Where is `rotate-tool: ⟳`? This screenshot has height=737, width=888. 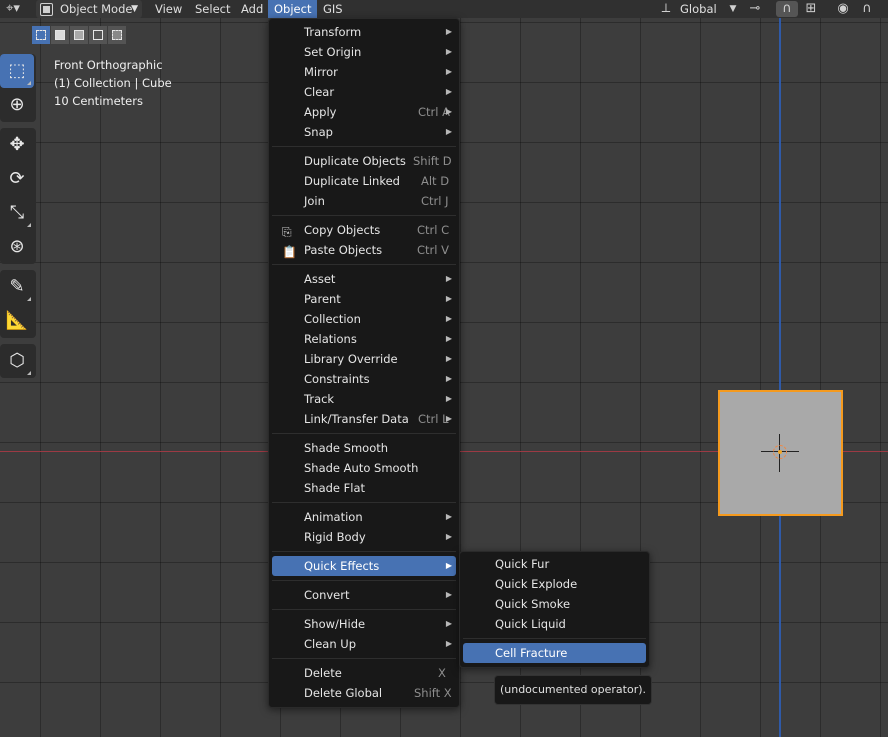
rotate-tool: ⟳ is located at coordinates (17, 179).